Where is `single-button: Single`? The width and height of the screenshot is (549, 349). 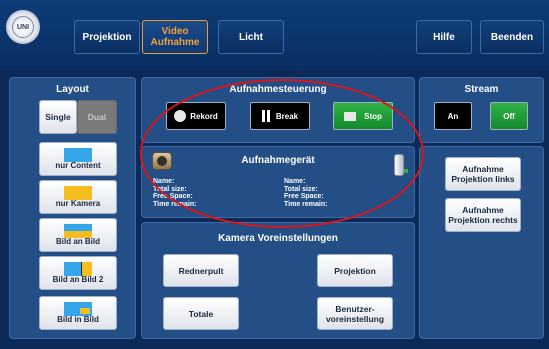 single-button: Single is located at coordinates (58, 117).